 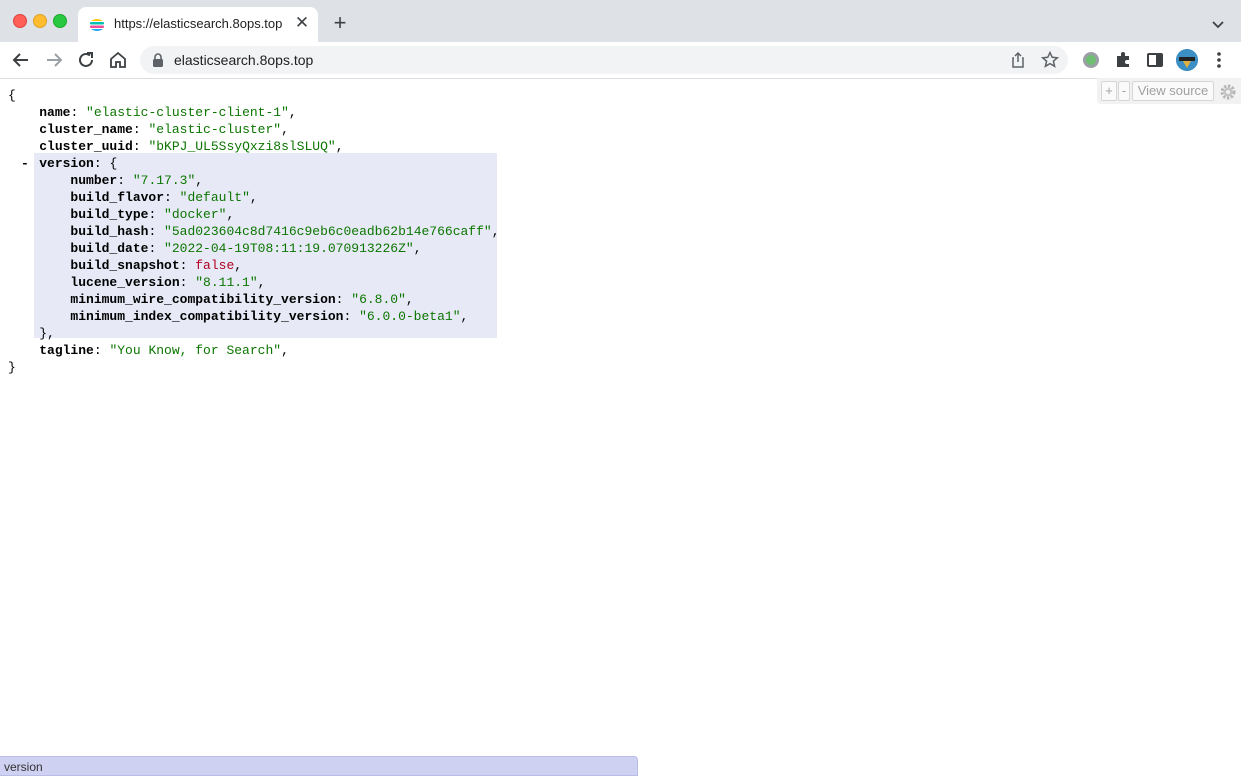 What do you see at coordinates (86, 60) in the screenshot?
I see `reload-icon` at bounding box center [86, 60].